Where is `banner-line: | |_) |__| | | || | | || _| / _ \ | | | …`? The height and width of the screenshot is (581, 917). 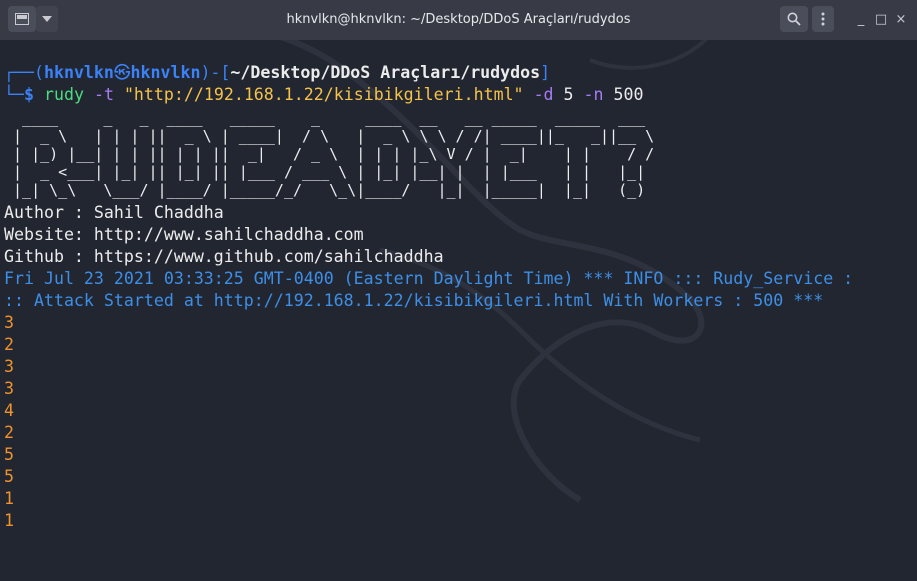 banner-line: | |_) |__| | | || | | || _| / _ \ | | | … is located at coordinates (334, 154).